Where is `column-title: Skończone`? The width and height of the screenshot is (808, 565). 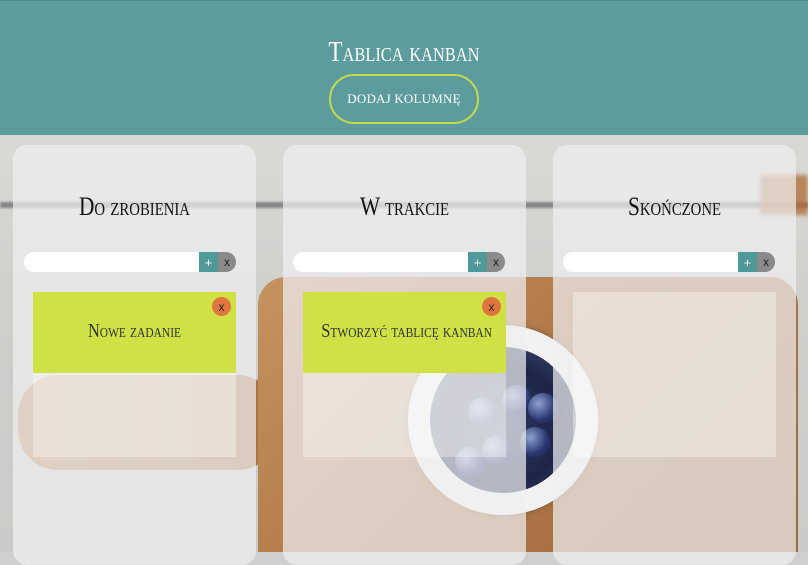
column-title: Skończone is located at coordinates (674, 206).